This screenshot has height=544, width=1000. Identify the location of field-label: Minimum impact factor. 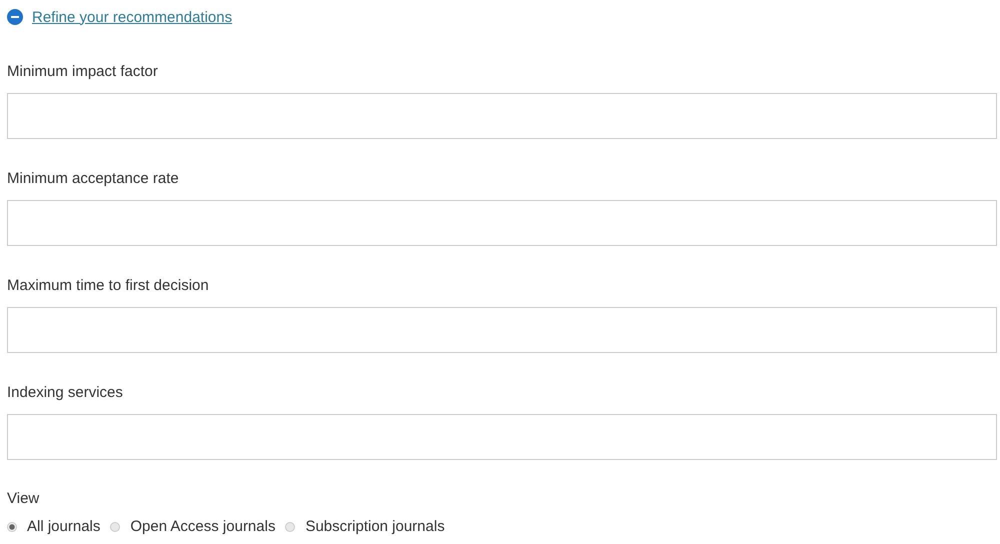
(83, 72).